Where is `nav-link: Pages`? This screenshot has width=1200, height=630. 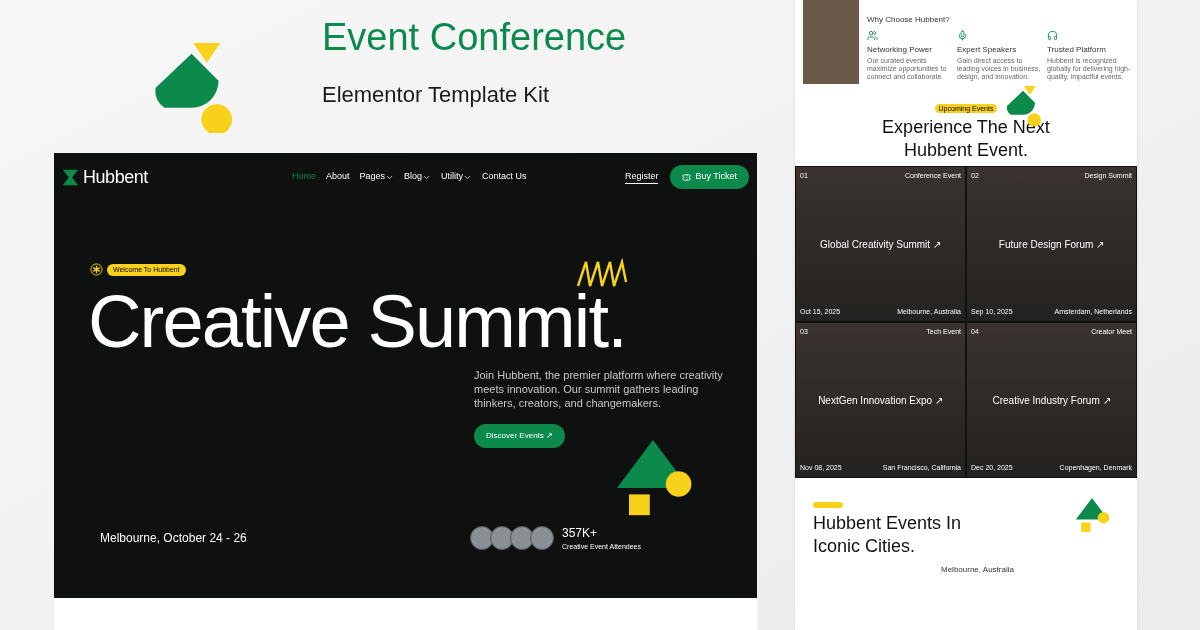
nav-link: Pages is located at coordinates (377, 177).